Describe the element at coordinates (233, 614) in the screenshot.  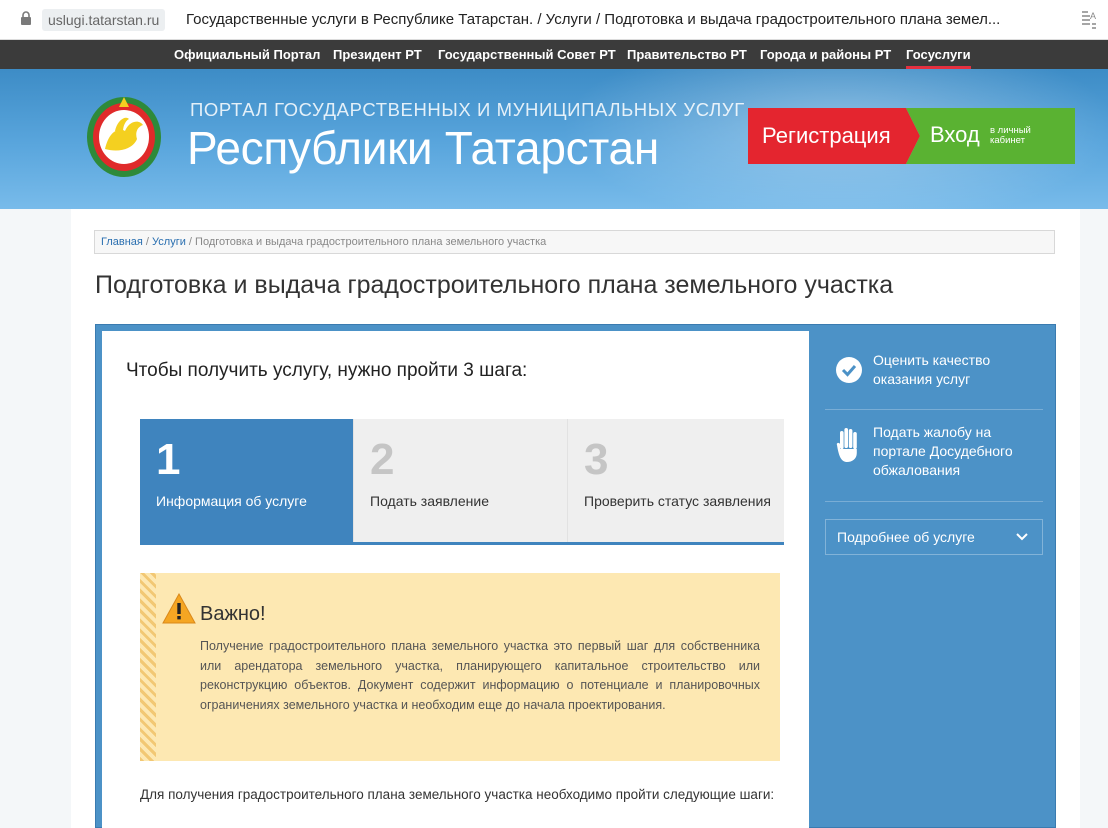
I see `warning-title: Важно!` at that location.